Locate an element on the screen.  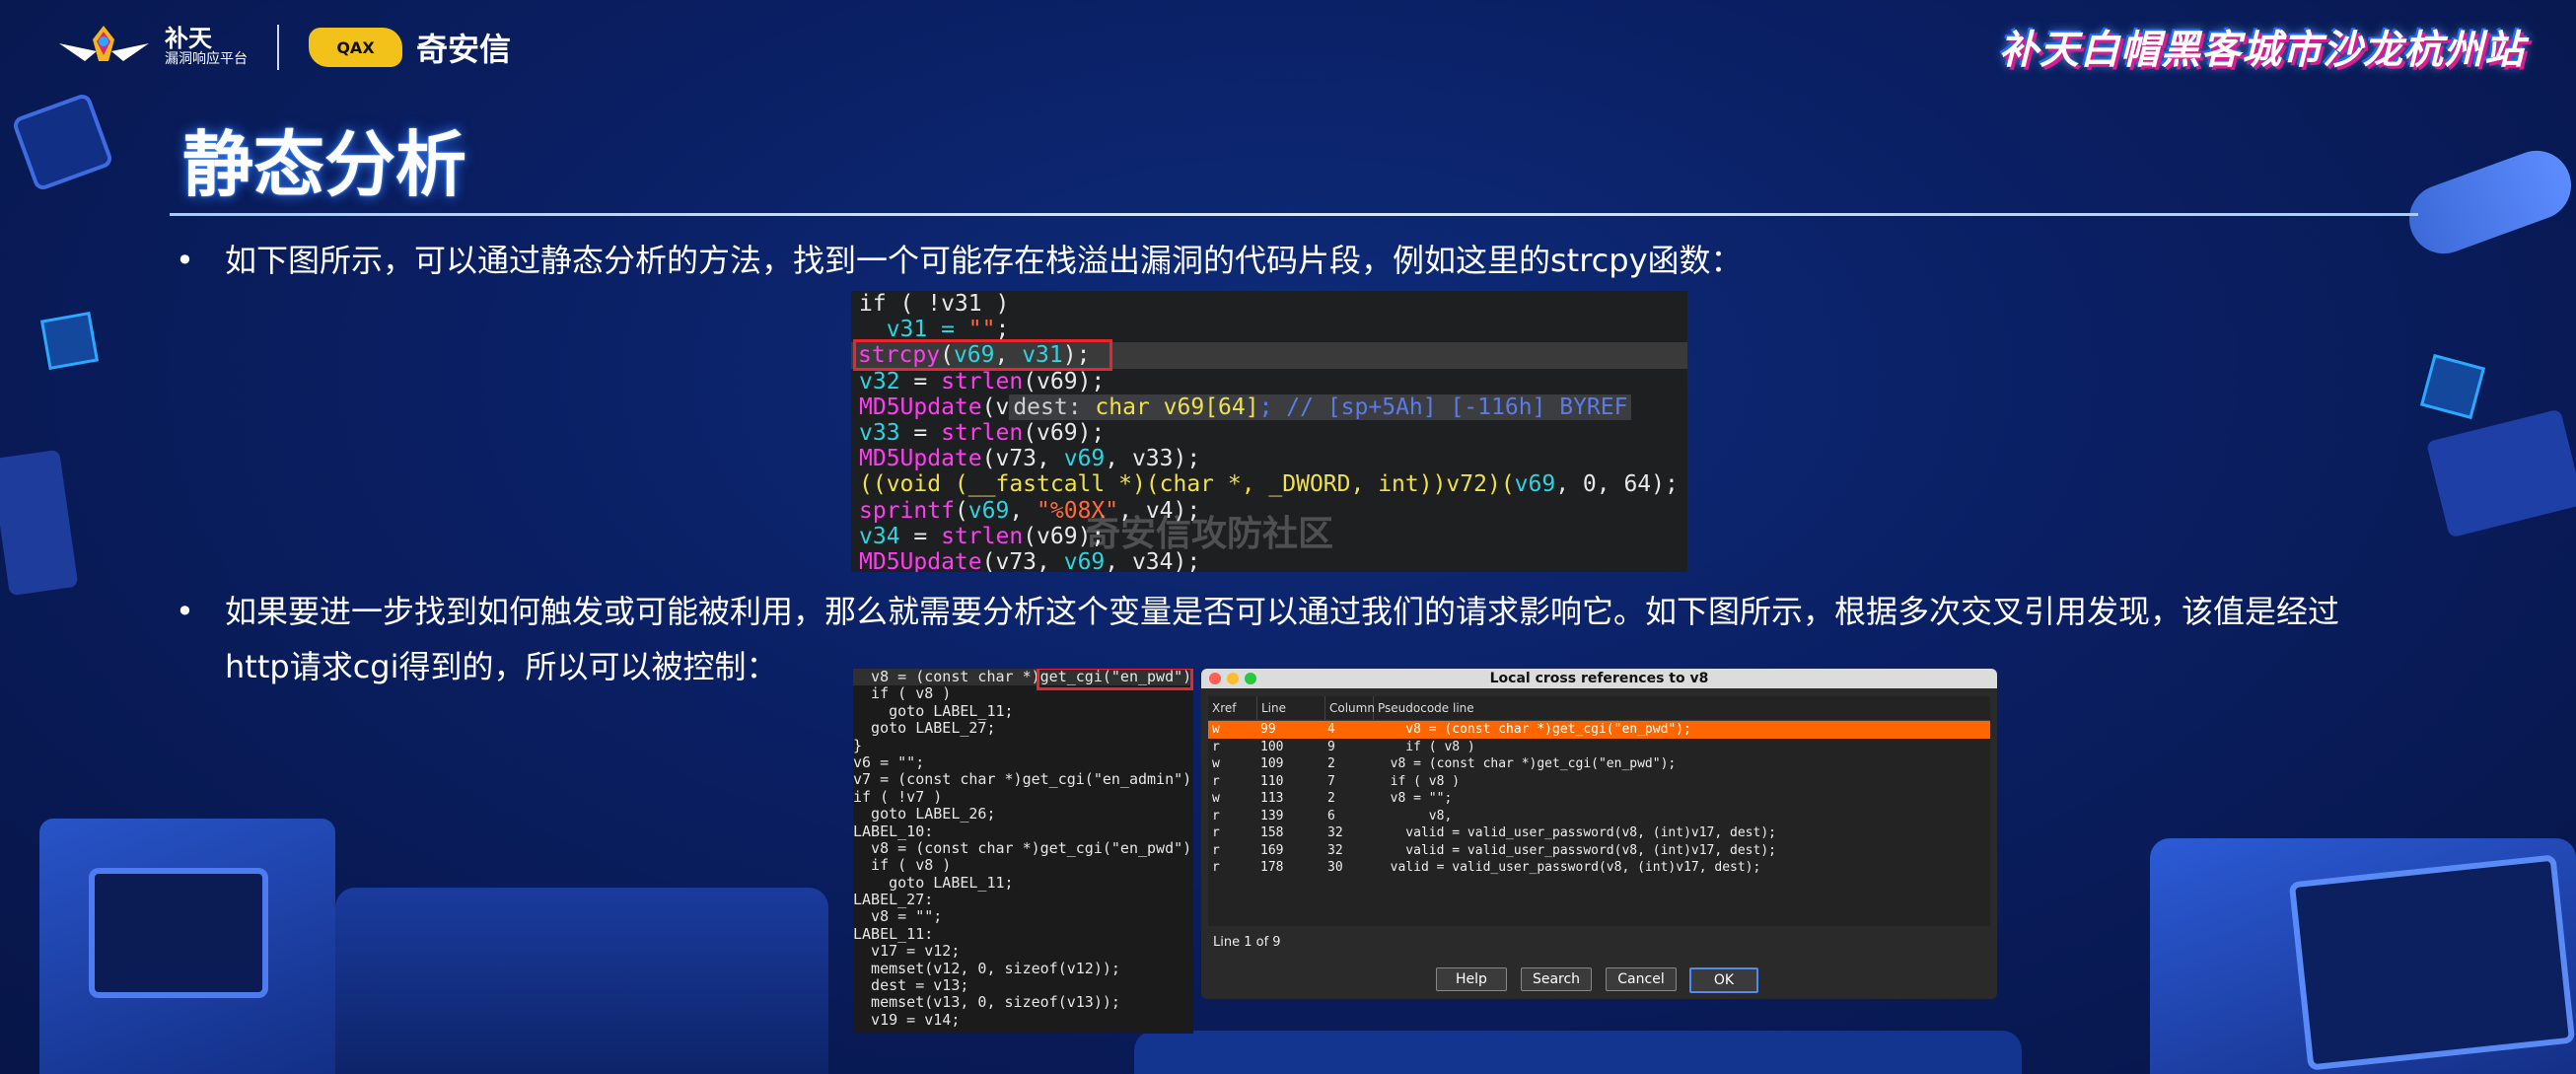
decor-monitor-icon is located at coordinates (179, 933).